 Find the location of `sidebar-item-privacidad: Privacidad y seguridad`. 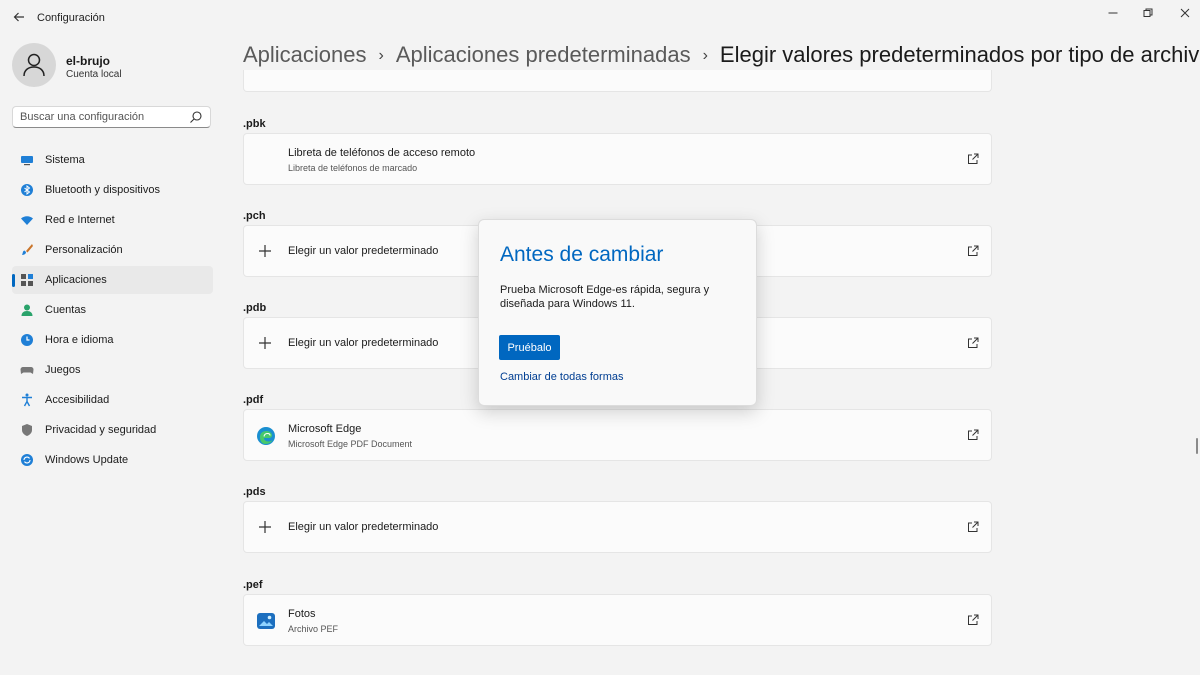

sidebar-item-privacidad: Privacidad y seguridad is located at coordinates (112, 430).